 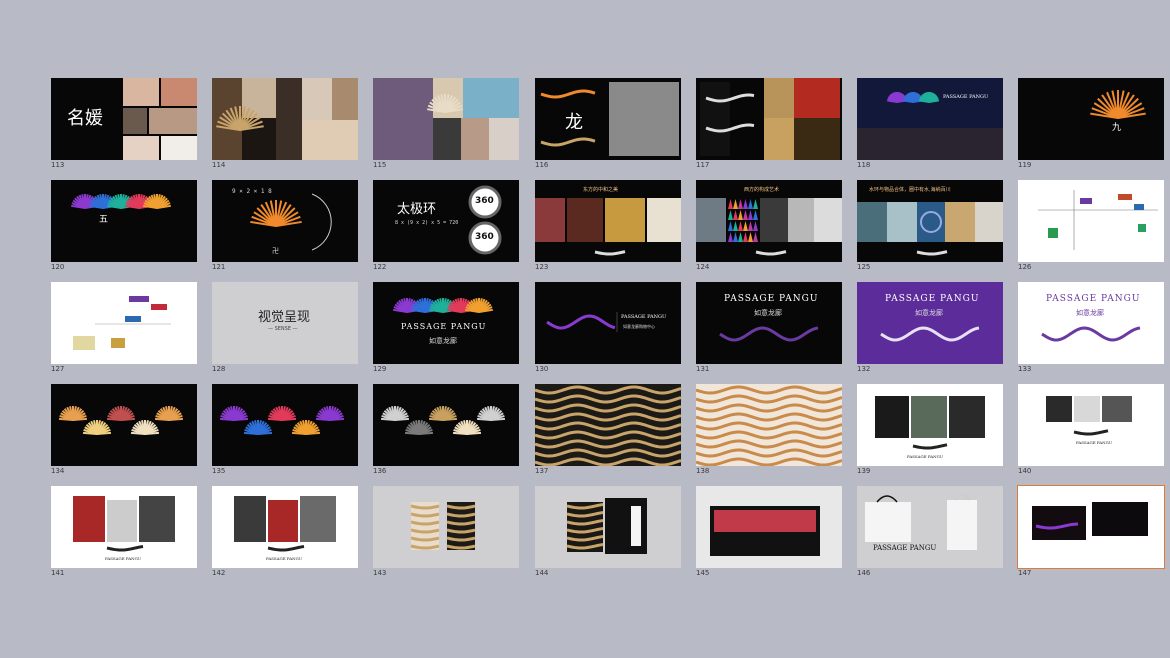 I want to click on slide-number: 144, so click(x=542, y=573).